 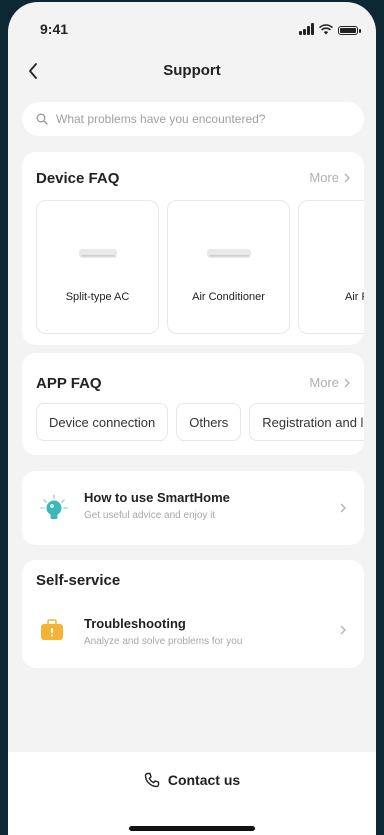 I want to click on lightbulb-icon, so click(x=54, y=506).